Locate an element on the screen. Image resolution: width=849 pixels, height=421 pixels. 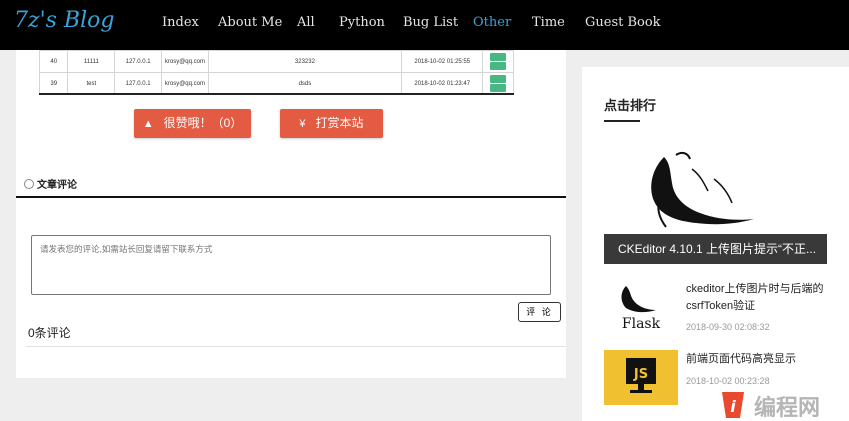
site-watermark: i 编程网 is located at coordinates (783, 405).